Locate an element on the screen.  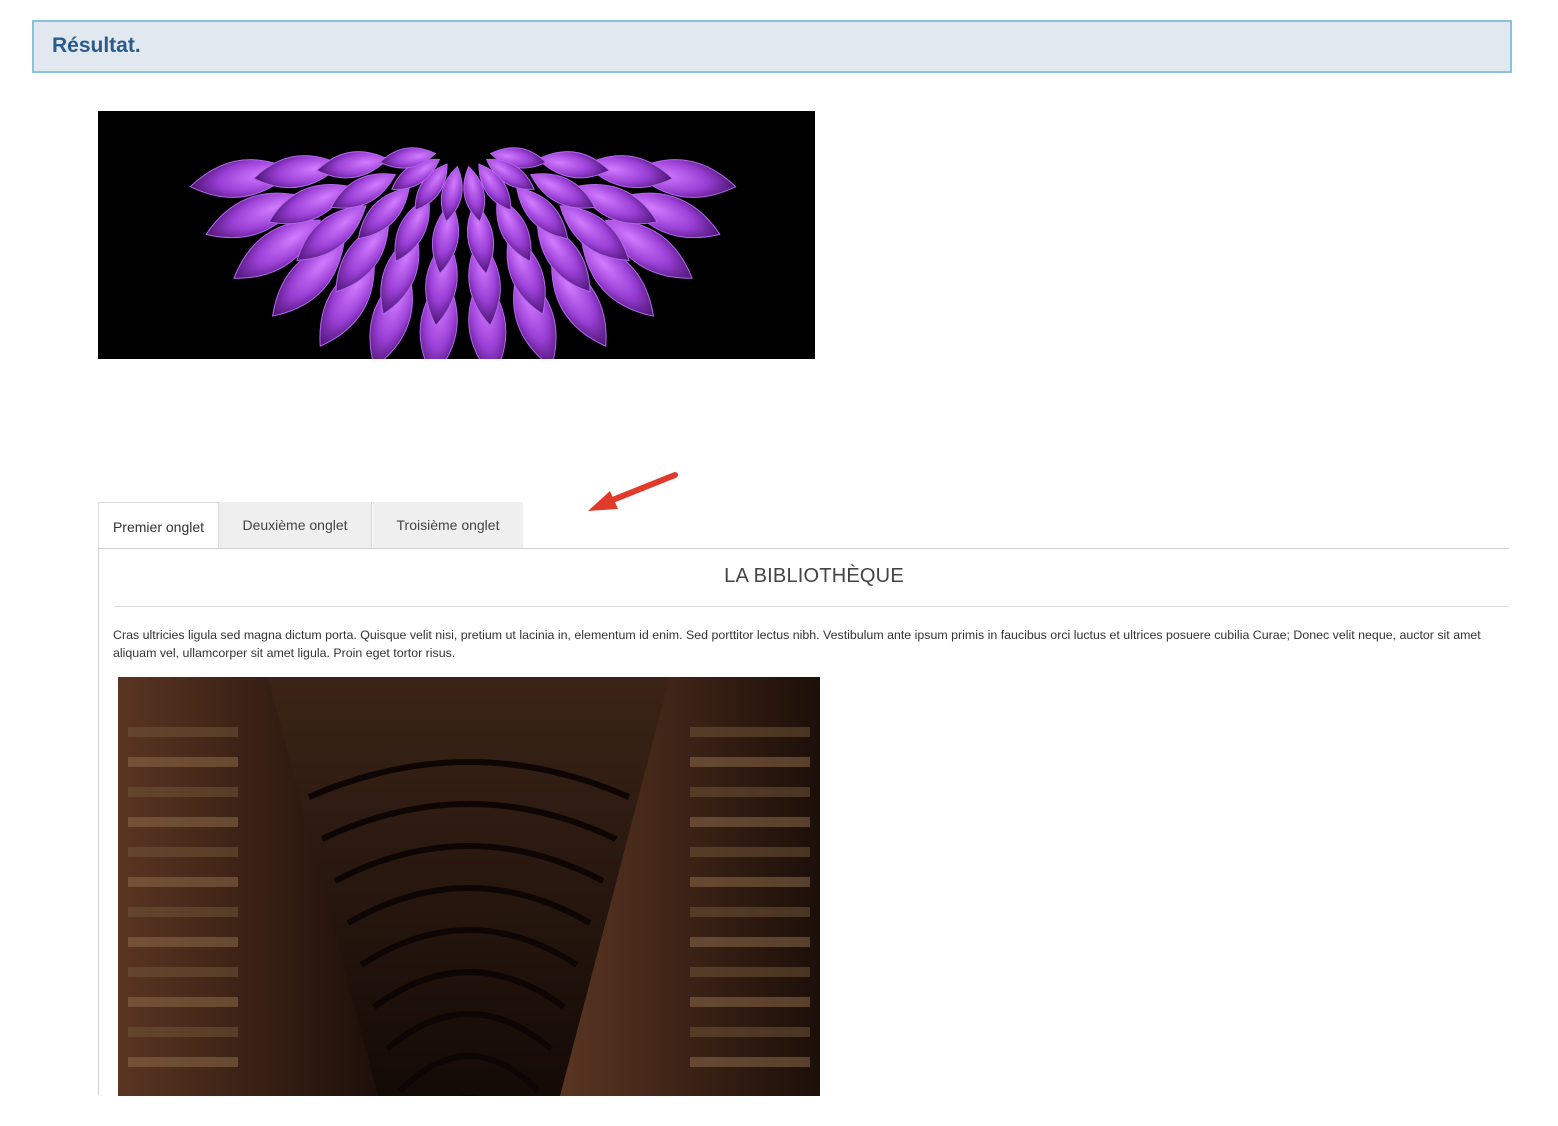
tab-label: Troisième onglet is located at coordinates (448, 525).